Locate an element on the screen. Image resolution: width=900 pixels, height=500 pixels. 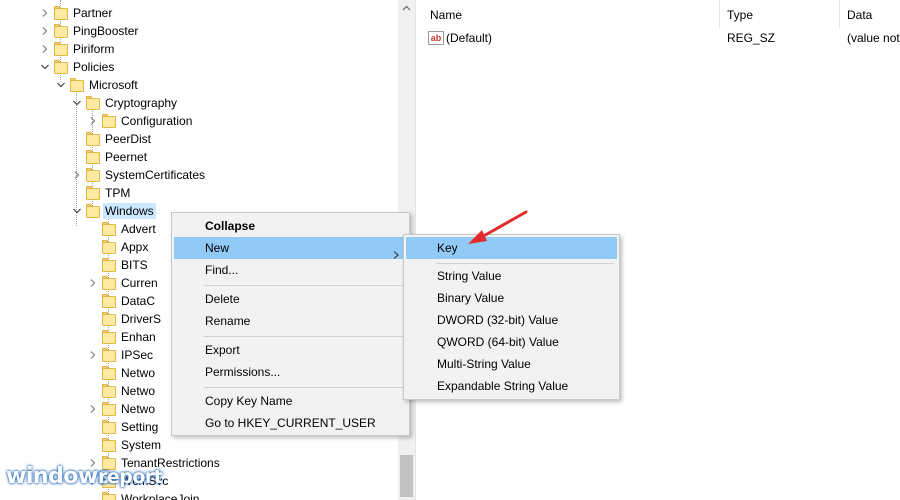
tree-item-label: DataC is located at coordinates (138, 301).